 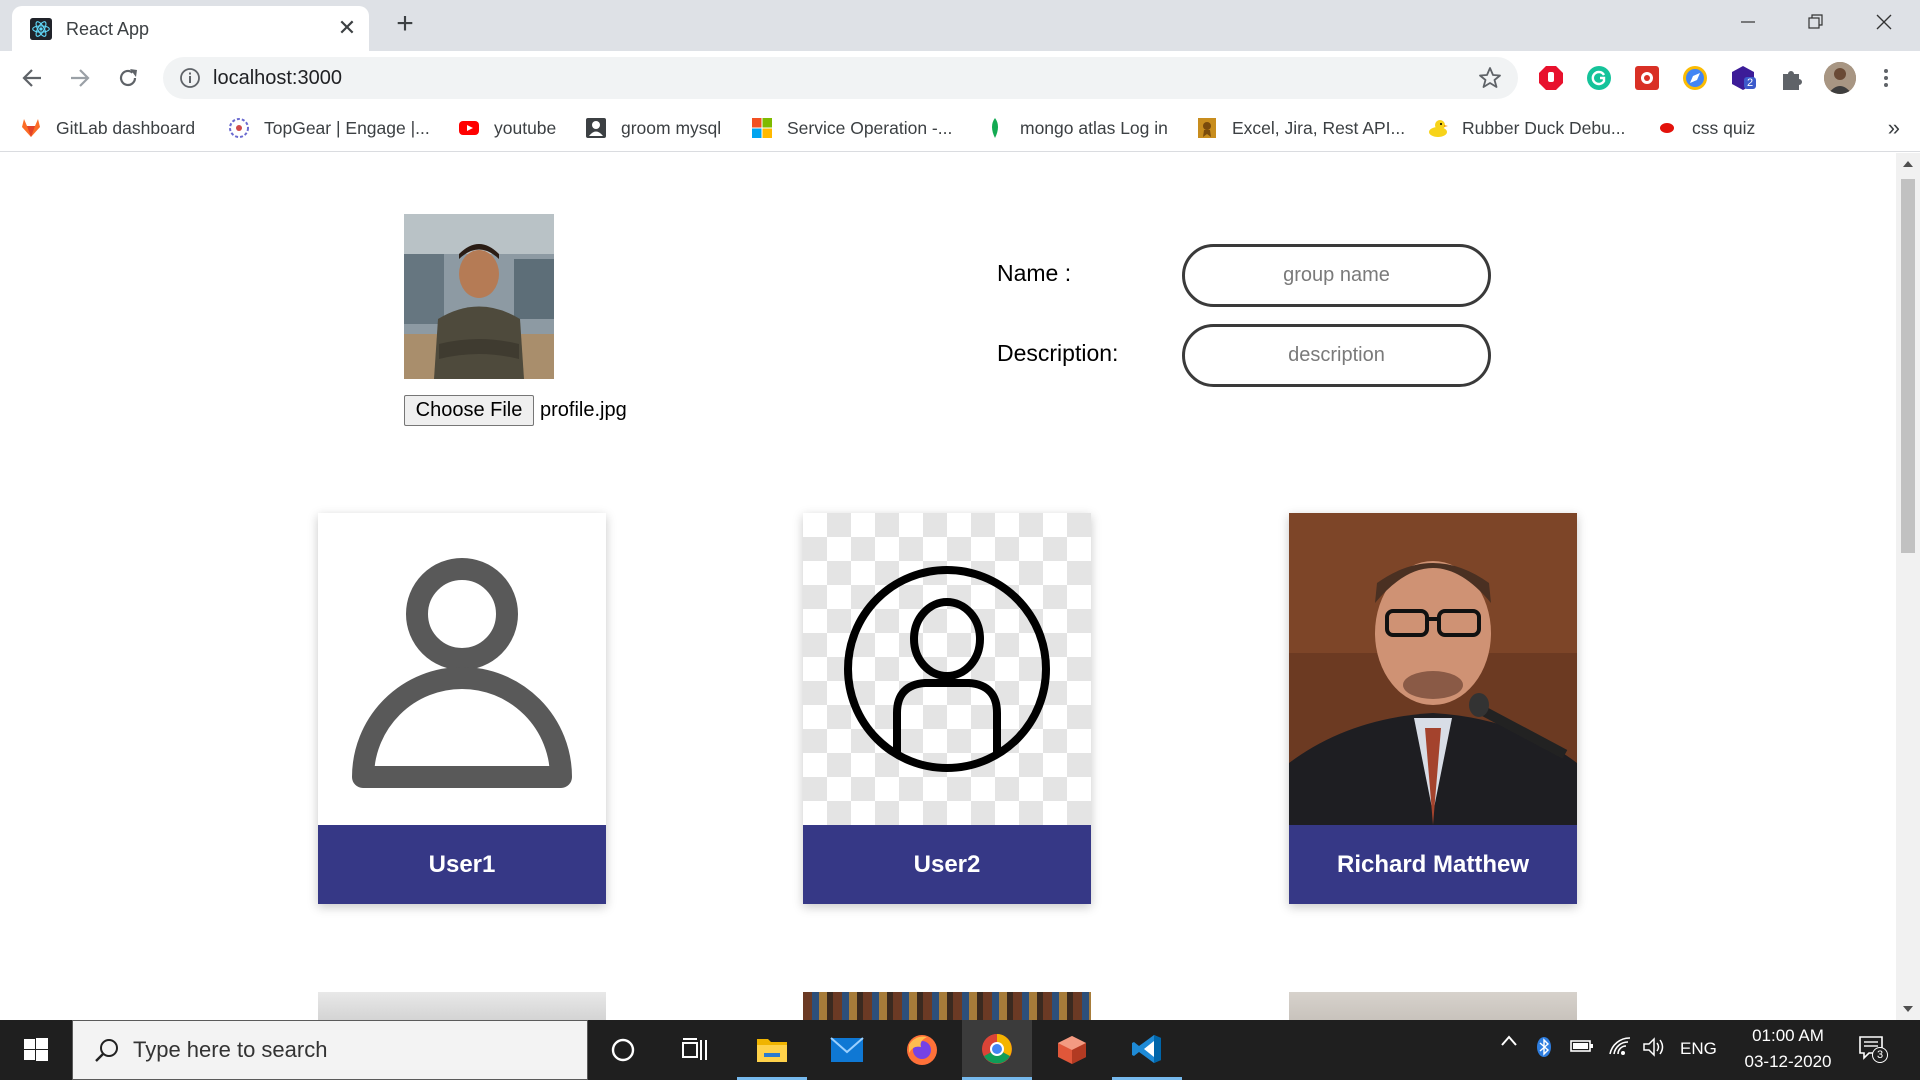 I want to click on taskbar-firefox, so click(x=922, y=1050).